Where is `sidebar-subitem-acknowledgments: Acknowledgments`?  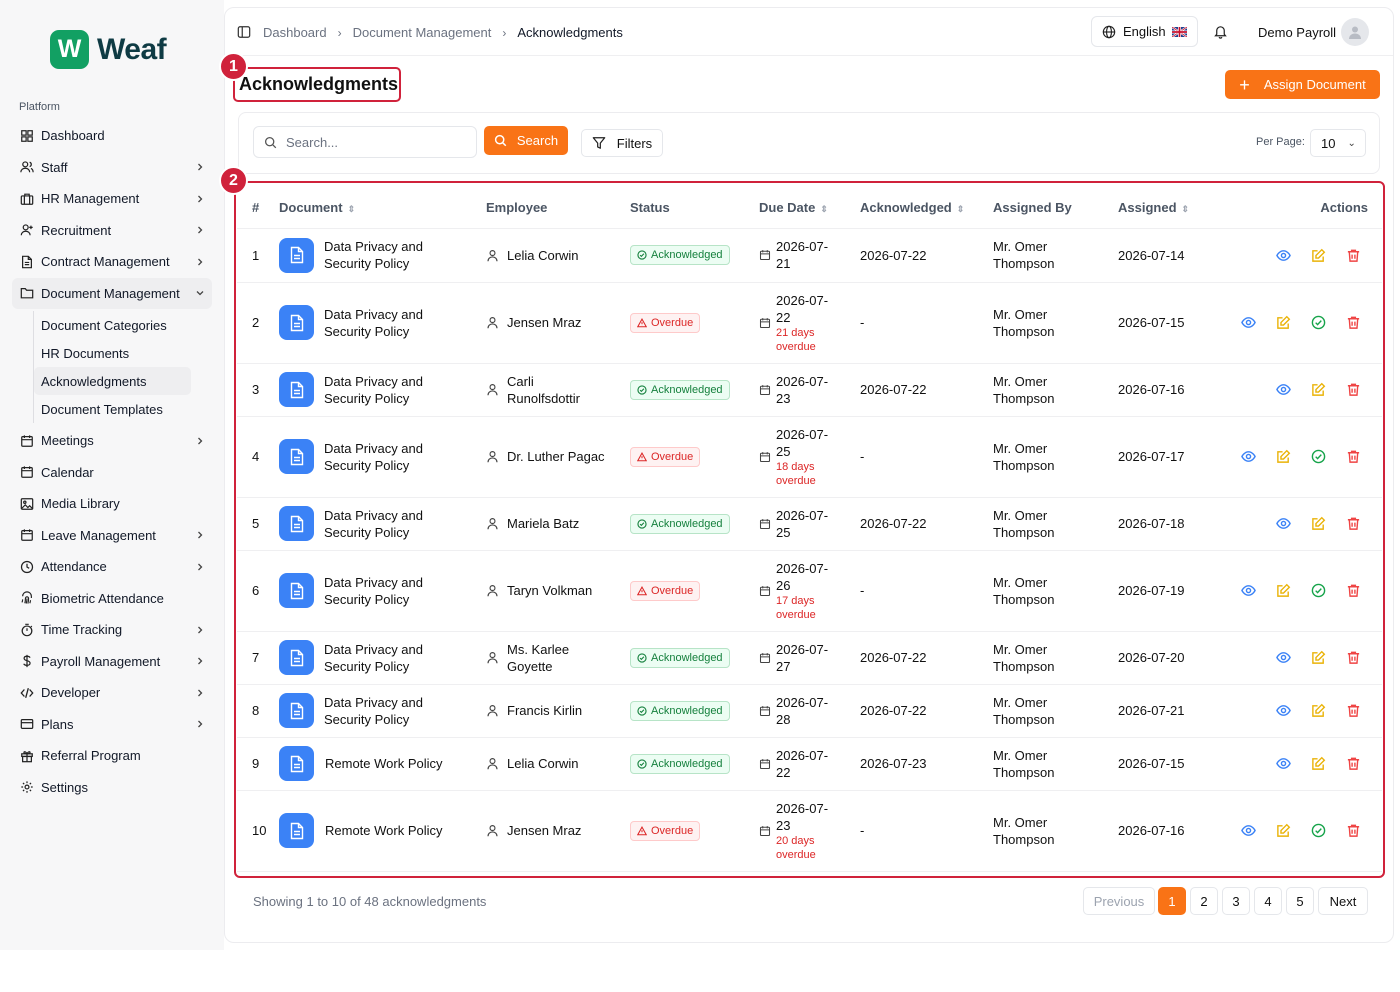
sidebar-subitem-acknowledgments: Acknowledgments is located at coordinates (112, 381).